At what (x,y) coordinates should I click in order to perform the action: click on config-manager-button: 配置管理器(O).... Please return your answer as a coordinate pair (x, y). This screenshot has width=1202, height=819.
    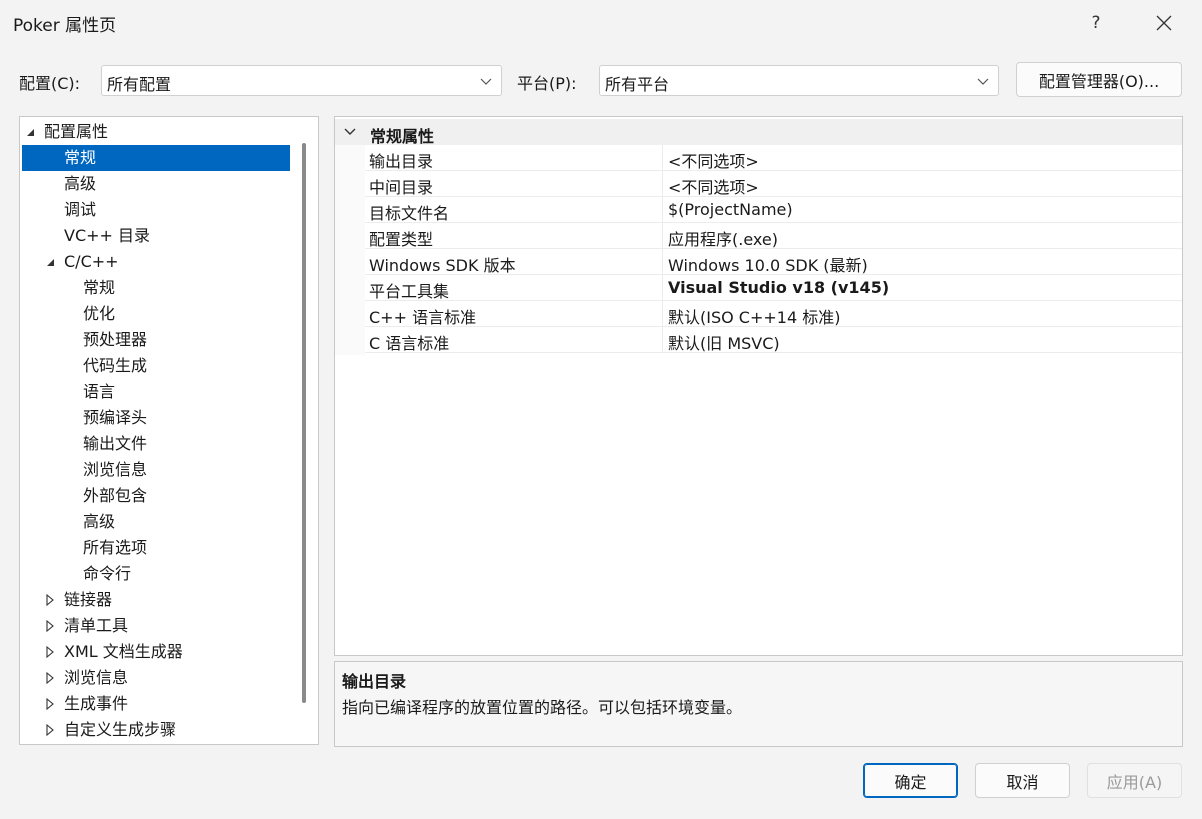
    Looking at the image, I should click on (1099, 79).